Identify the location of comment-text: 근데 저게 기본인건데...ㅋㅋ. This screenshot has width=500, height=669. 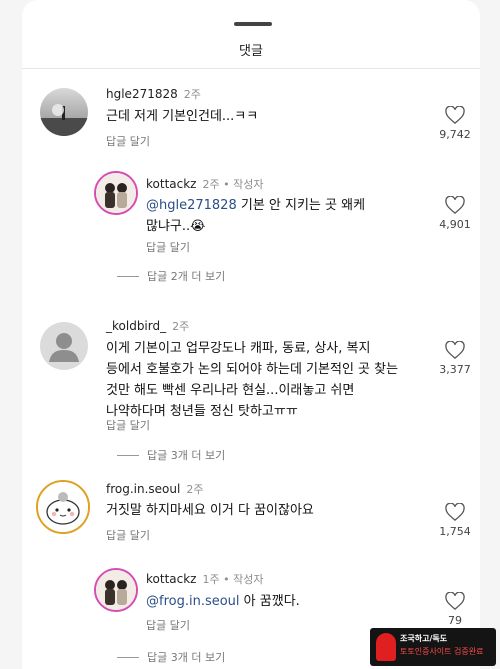
(182, 116).